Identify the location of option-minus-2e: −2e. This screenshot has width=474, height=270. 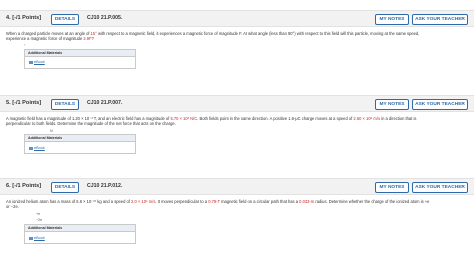
(39, 220).